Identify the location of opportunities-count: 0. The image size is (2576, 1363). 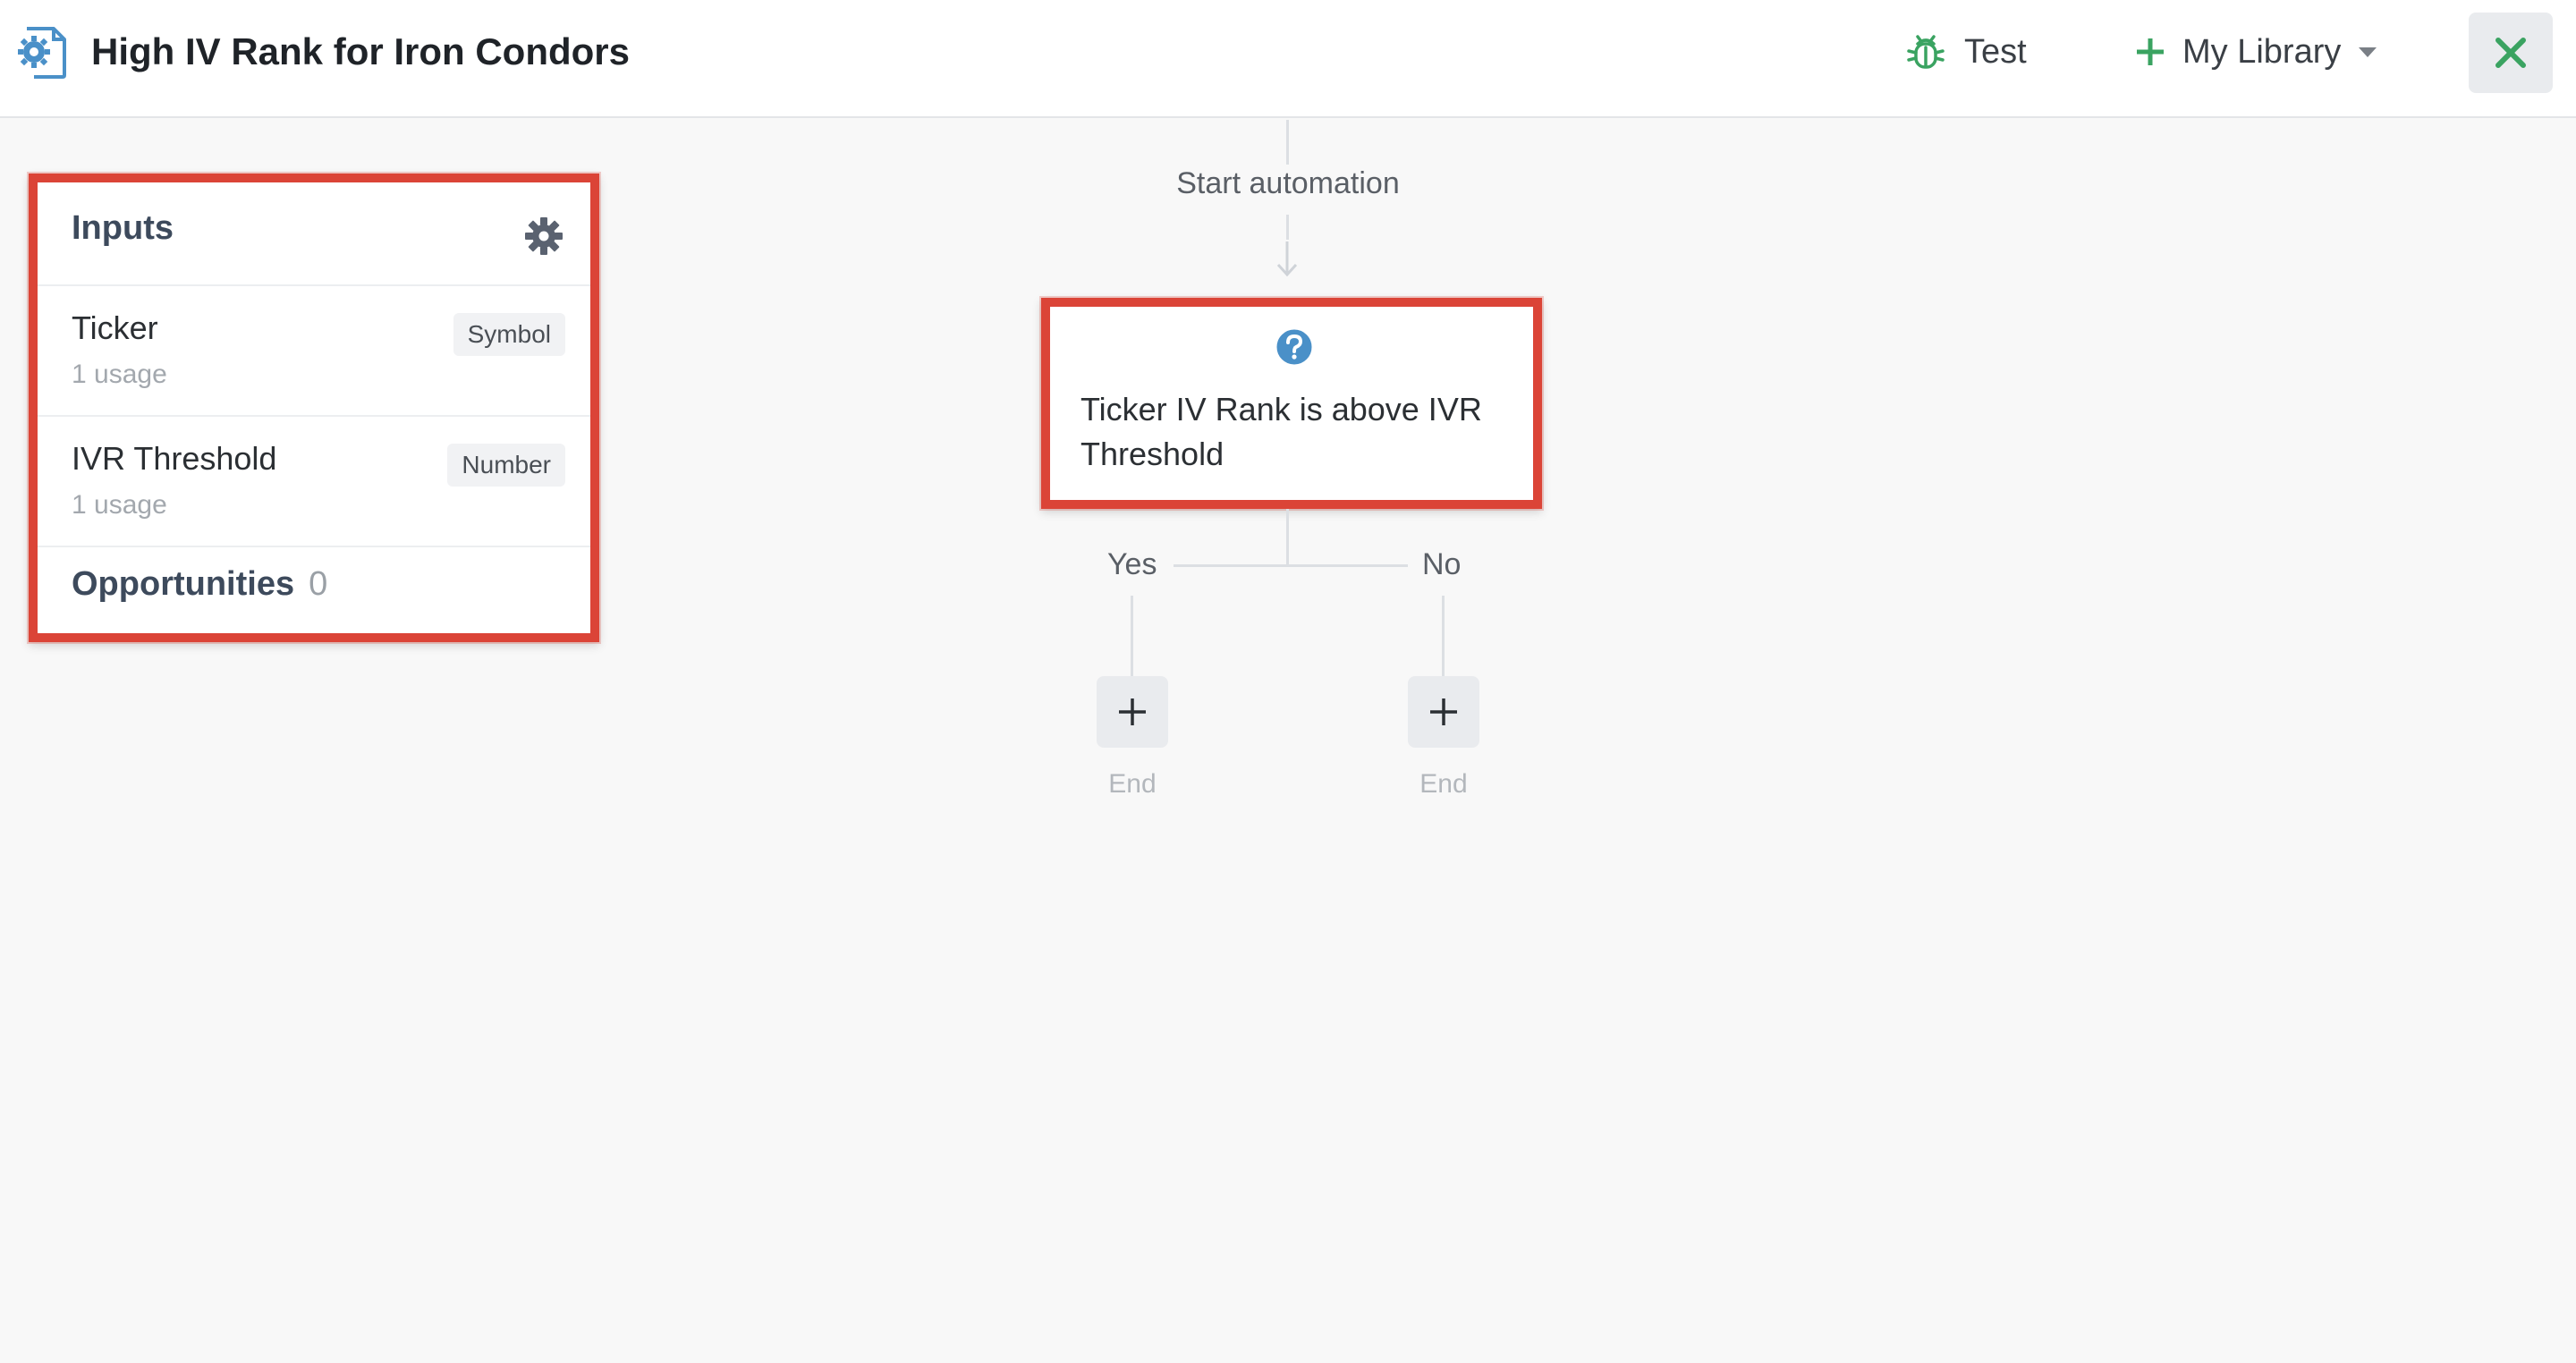
(318, 584).